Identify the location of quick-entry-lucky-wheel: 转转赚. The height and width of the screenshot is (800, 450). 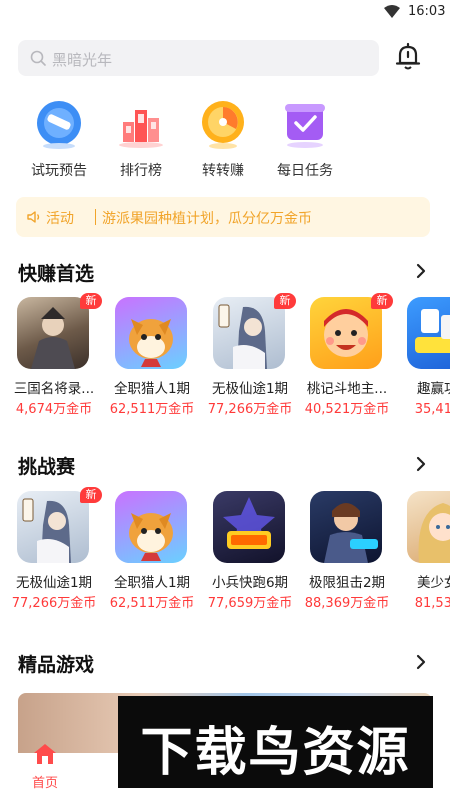
(223, 139).